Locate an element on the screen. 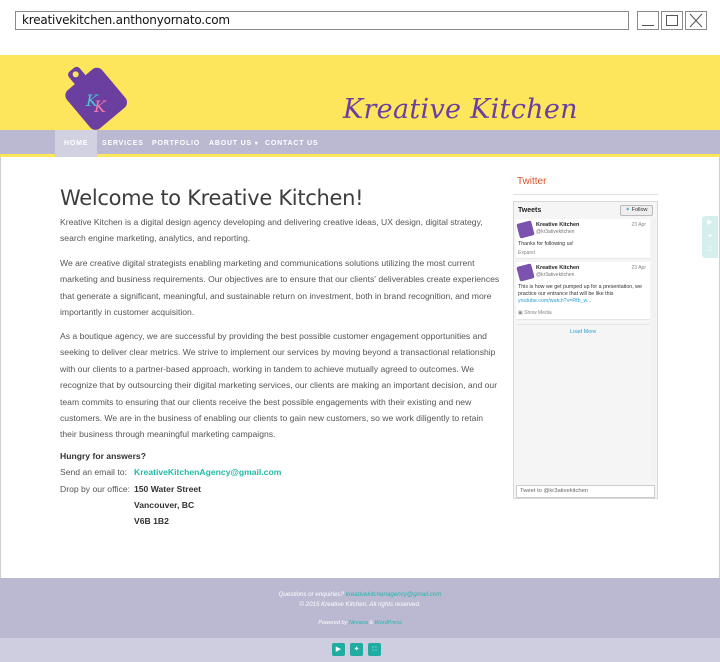 Image resolution: width=720 pixels, height=662 pixels. close-icon is located at coordinates (696, 20).